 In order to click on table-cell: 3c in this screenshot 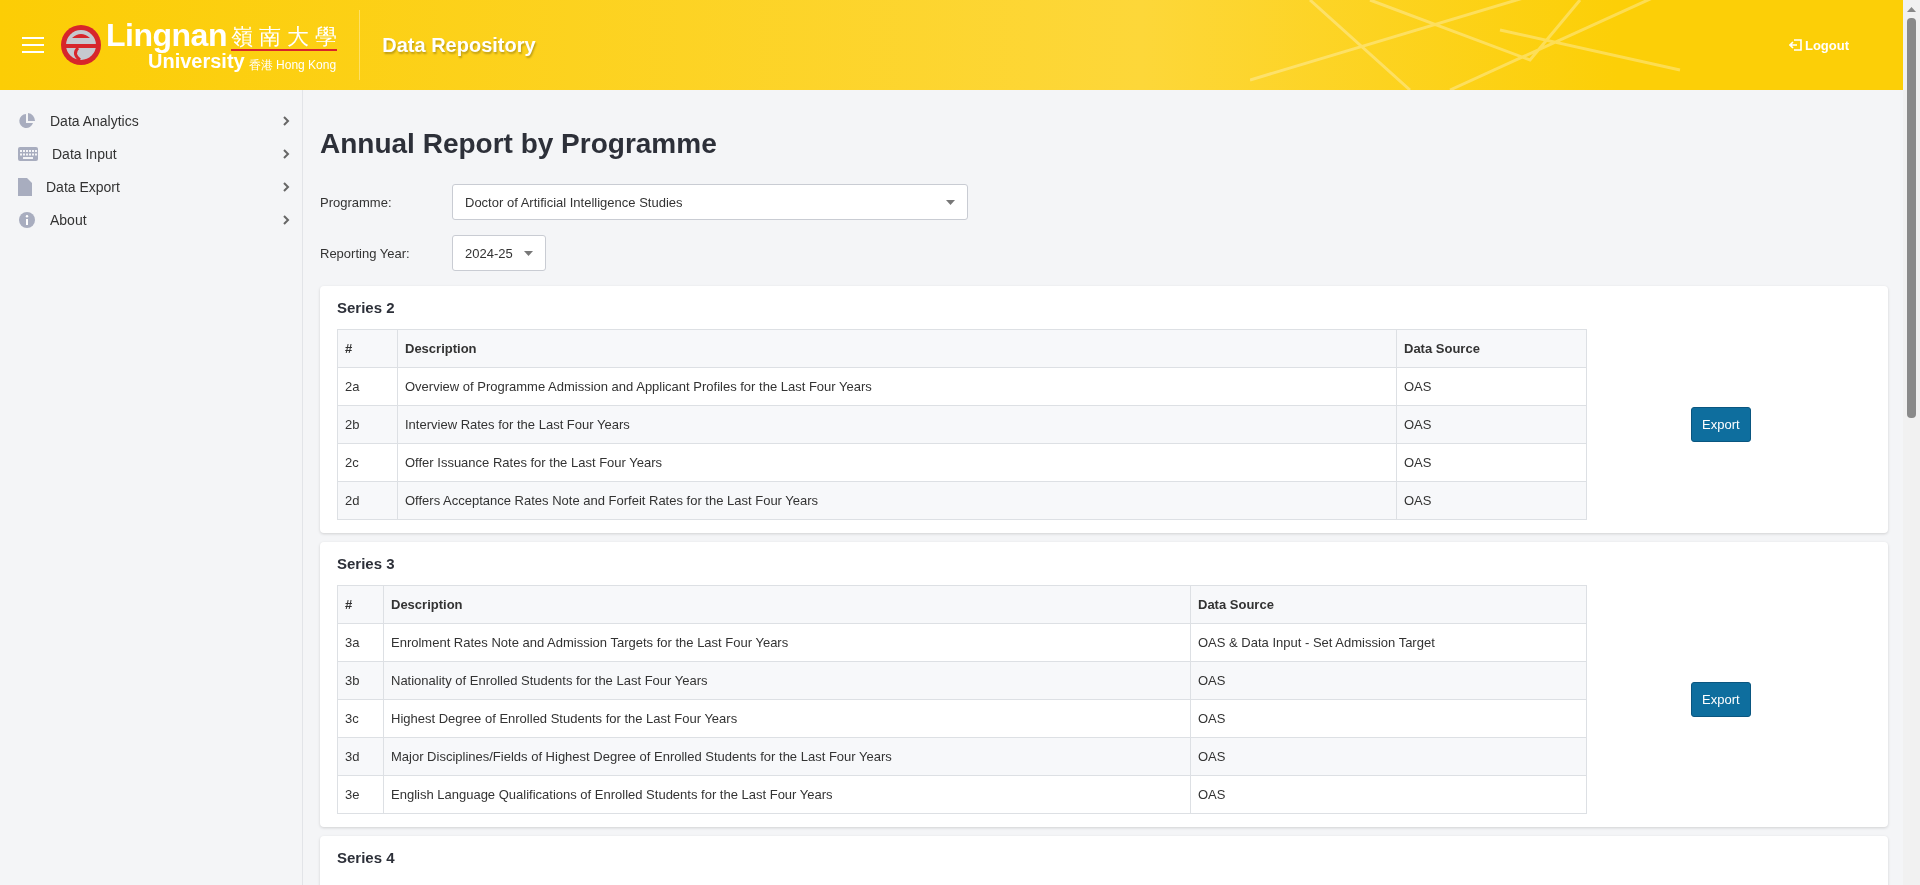, I will do `click(360, 718)`.